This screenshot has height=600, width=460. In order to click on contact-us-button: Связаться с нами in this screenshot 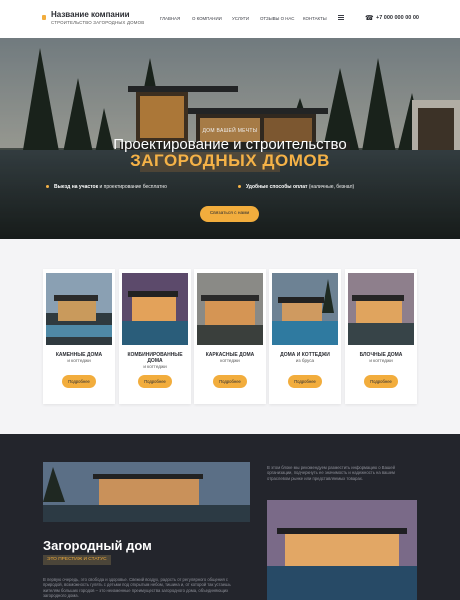, I will do `click(229, 214)`.